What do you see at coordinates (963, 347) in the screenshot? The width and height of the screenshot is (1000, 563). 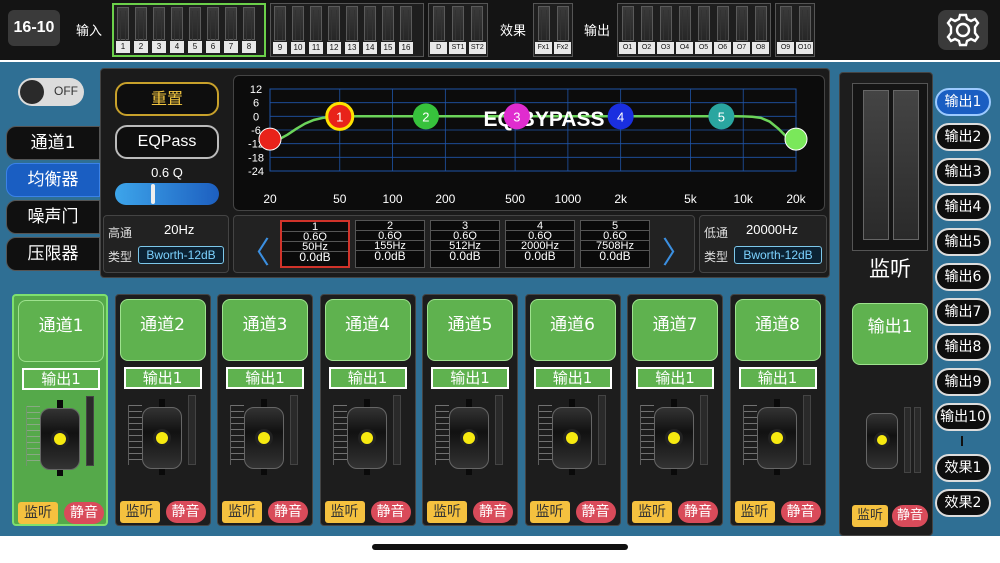 I see `output-8-button: 输出8` at bounding box center [963, 347].